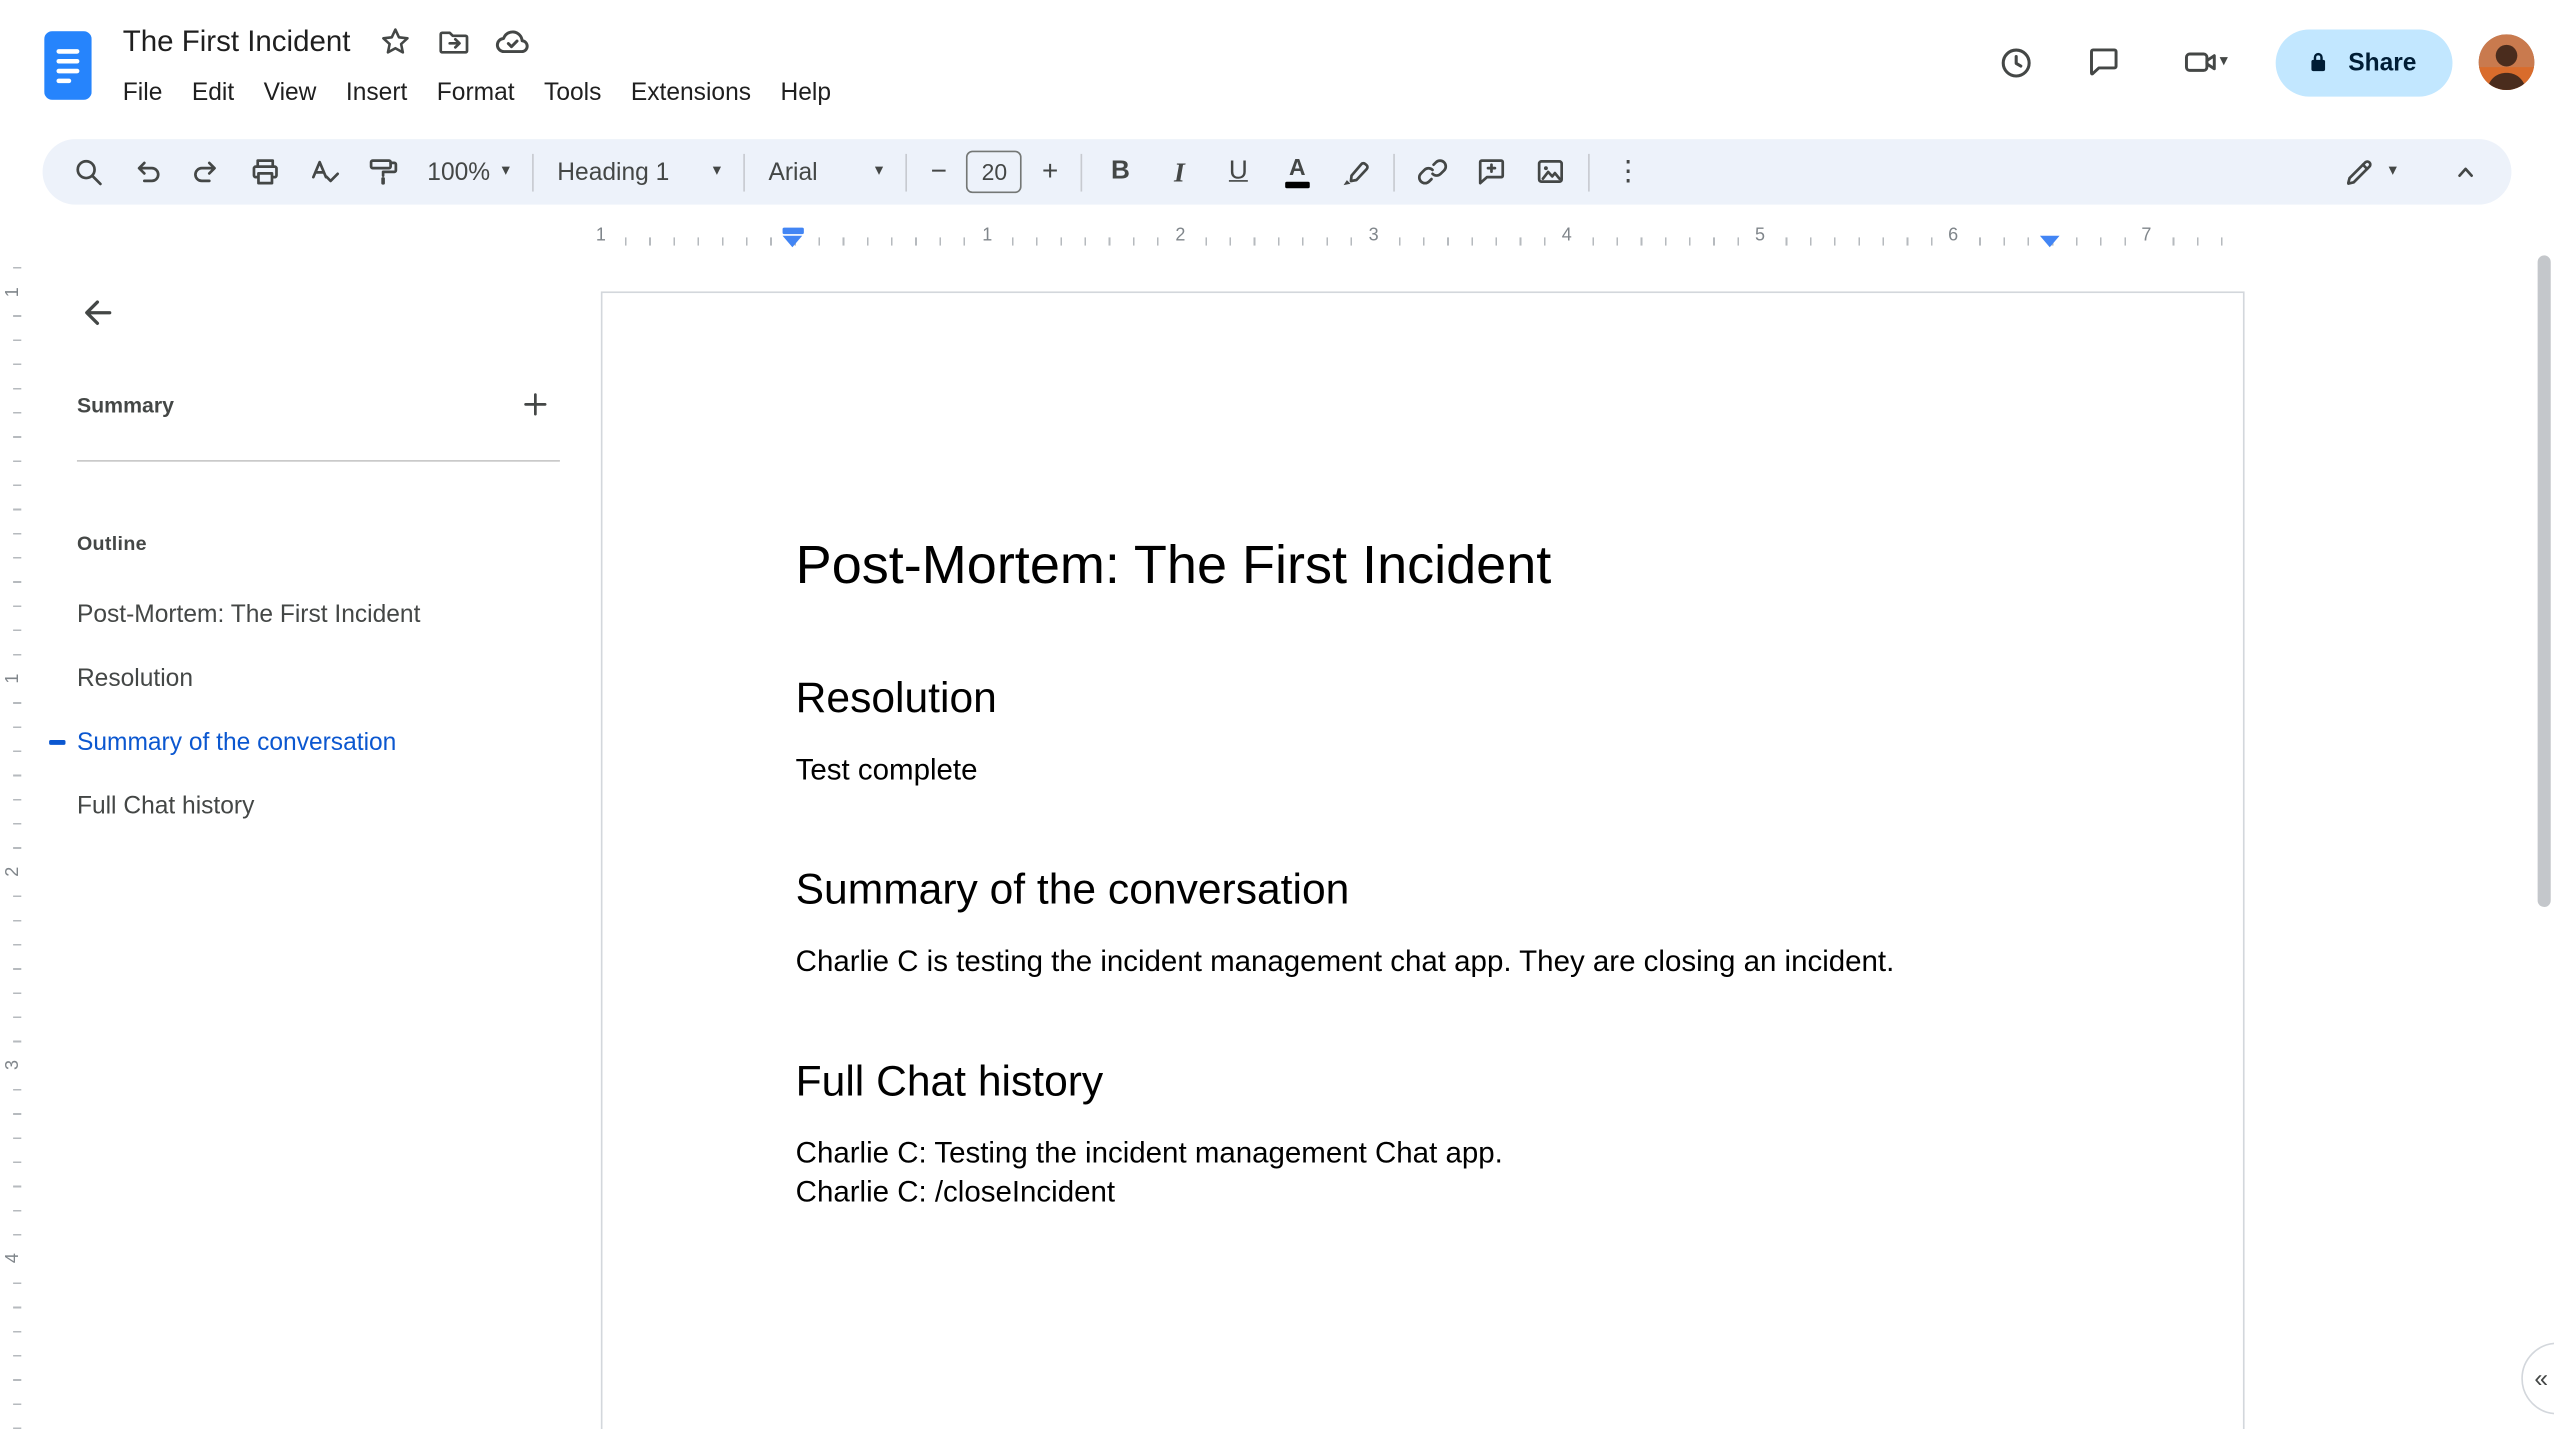 The height and width of the screenshot is (1429, 2554). Describe the element at coordinates (325, 806) in the screenshot. I see `outline-item-full-chat-history: Full Chat history` at that location.